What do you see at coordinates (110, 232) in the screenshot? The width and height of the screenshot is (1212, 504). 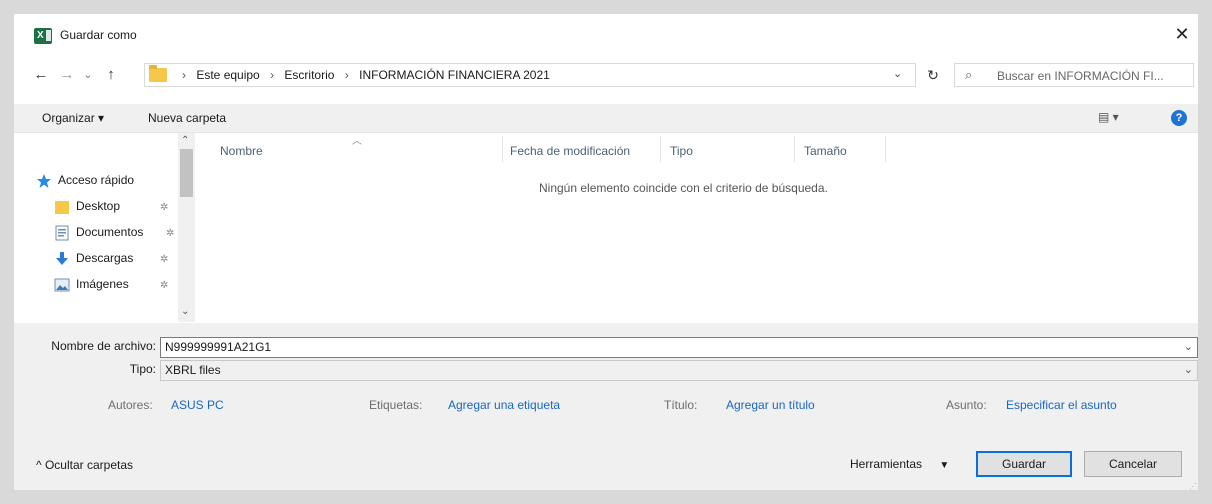 I see `sidebar-item-label: Documentos` at bounding box center [110, 232].